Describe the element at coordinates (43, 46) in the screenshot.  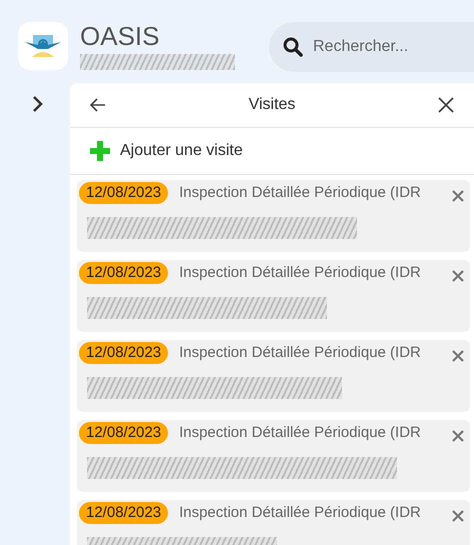
I see `logo-icon` at that location.